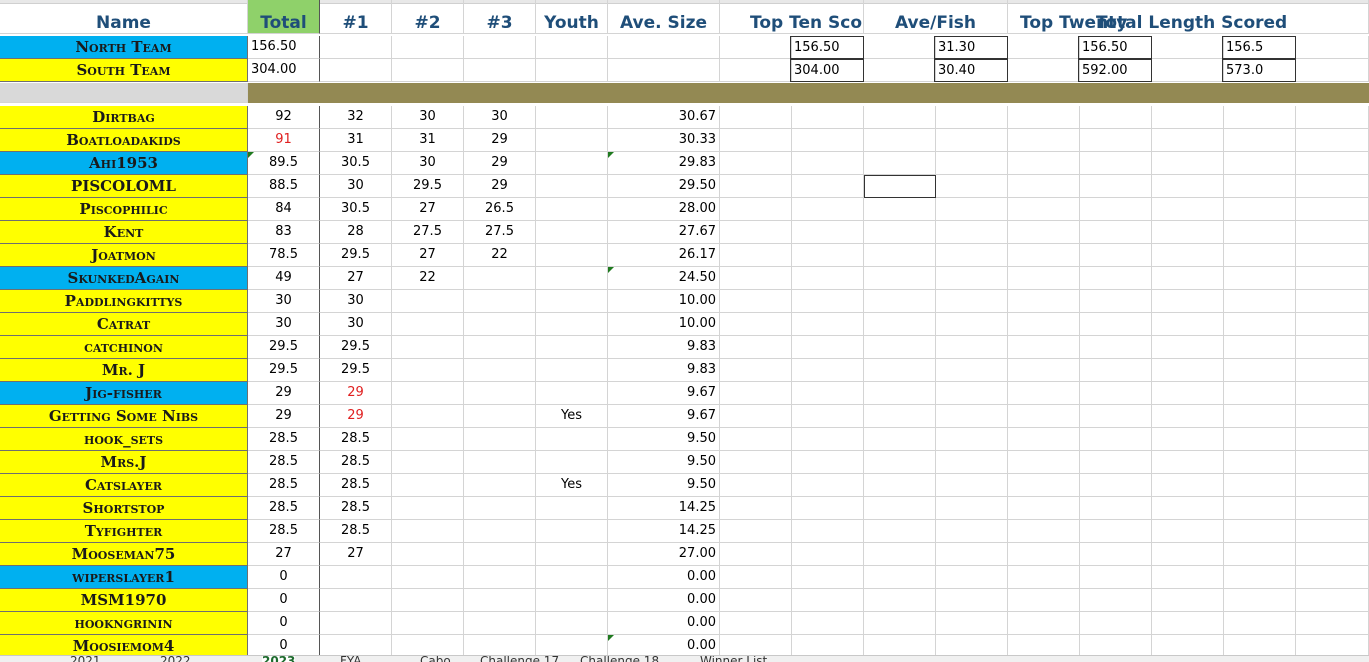  What do you see at coordinates (733, 659) in the screenshot?
I see `sheet-tab: Winner List` at bounding box center [733, 659].